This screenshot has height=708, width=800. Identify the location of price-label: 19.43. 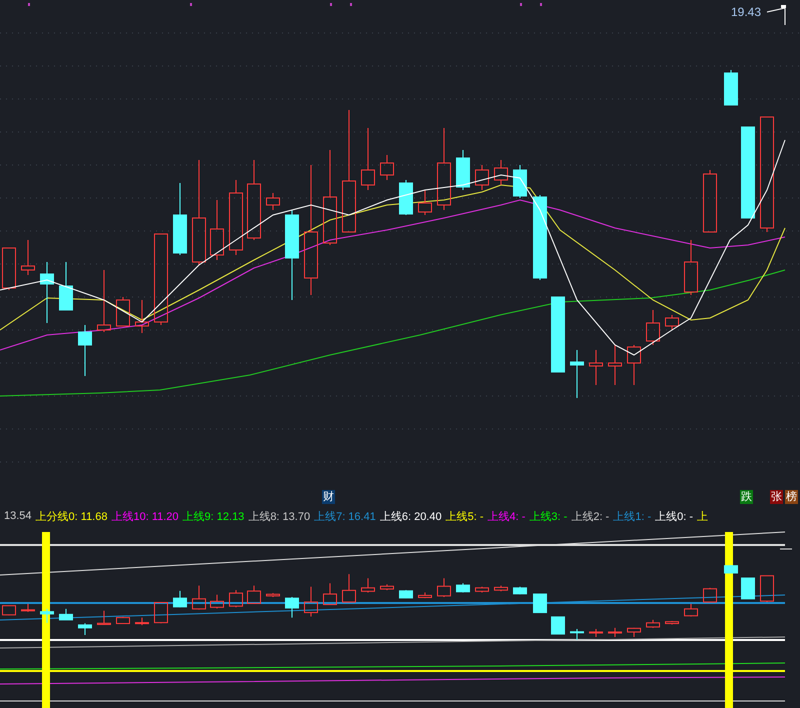
(746, 12).